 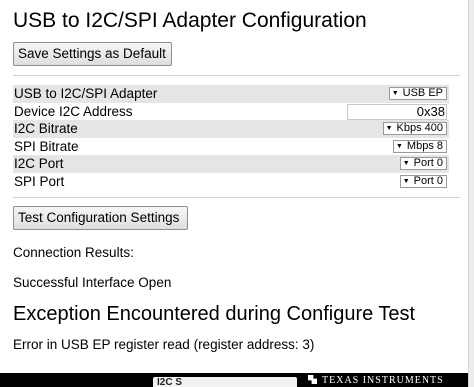 What do you see at coordinates (231, 129) in the screenshot?
I see `setting-row-i2c-bitrate: I2C Bitrate ▼ Kbps 400` at bounding box center [231, 129].